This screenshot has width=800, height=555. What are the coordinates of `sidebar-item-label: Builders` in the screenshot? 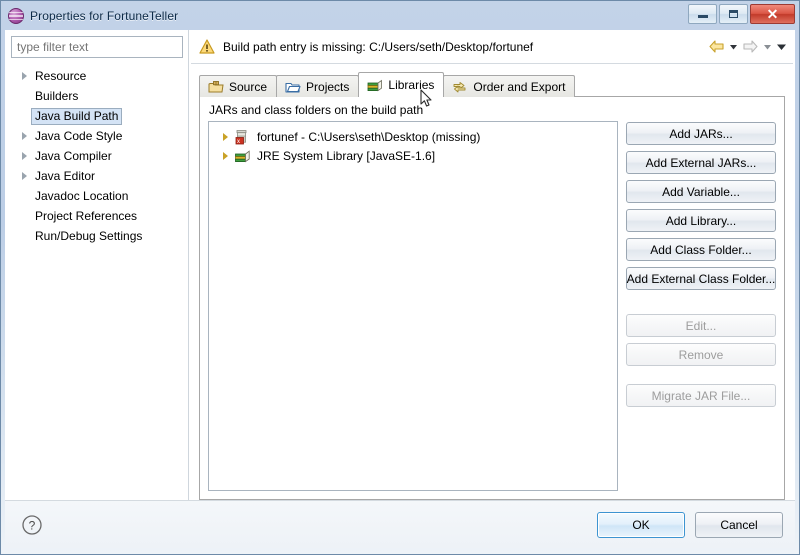 It's located at (57, 95).